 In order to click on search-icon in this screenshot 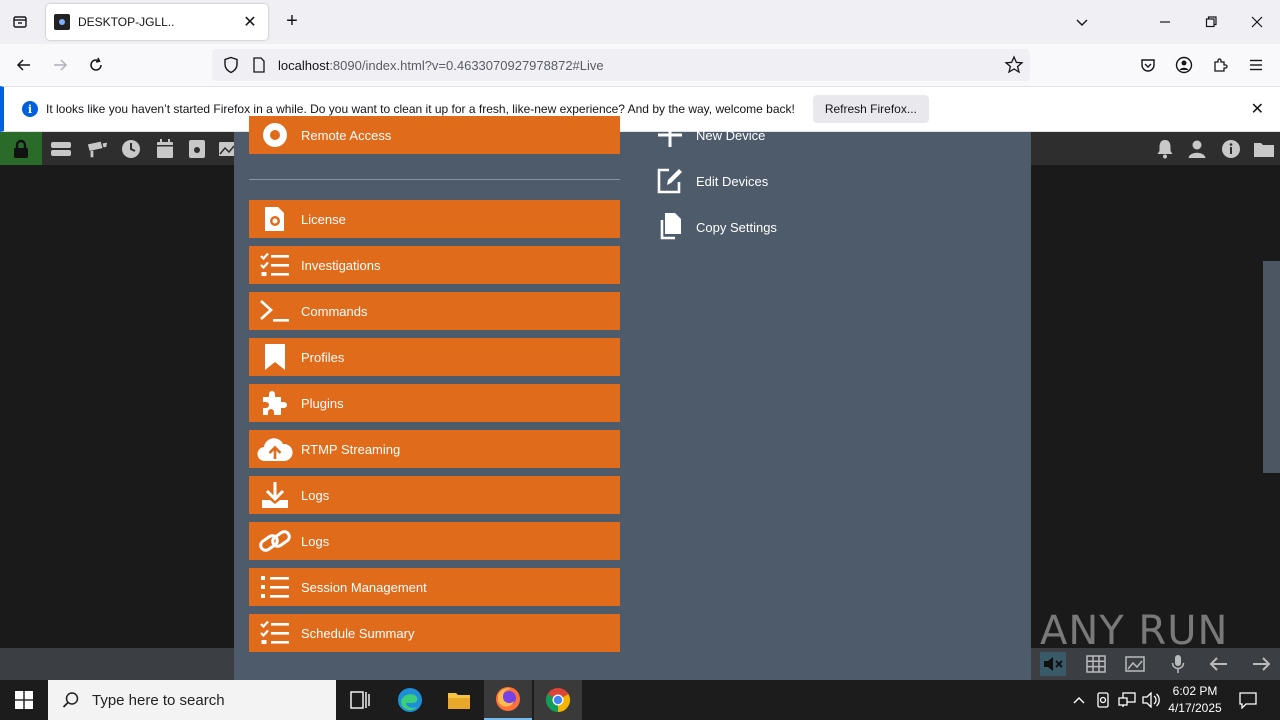, I will do `click(70, 700)`.